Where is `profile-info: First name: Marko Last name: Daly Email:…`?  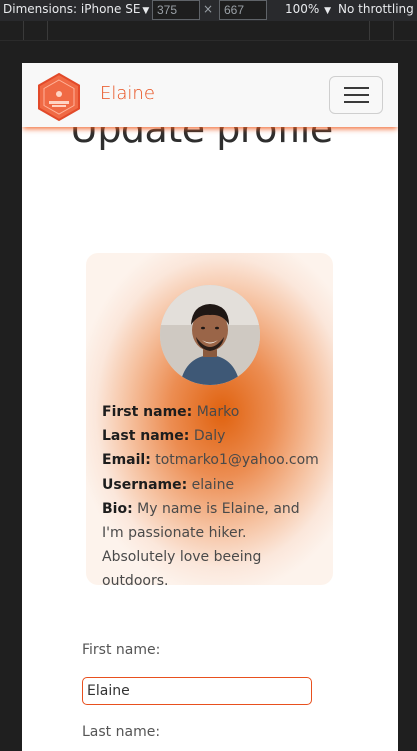 profile-info: First name: Marko Last name: Daly Email:… is located at coordinates (213, 497).